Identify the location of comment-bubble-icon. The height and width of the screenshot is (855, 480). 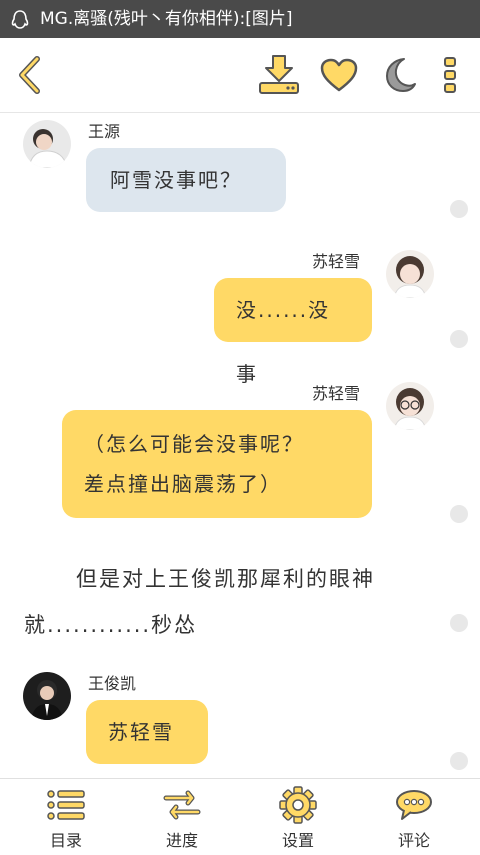
(414, 805).